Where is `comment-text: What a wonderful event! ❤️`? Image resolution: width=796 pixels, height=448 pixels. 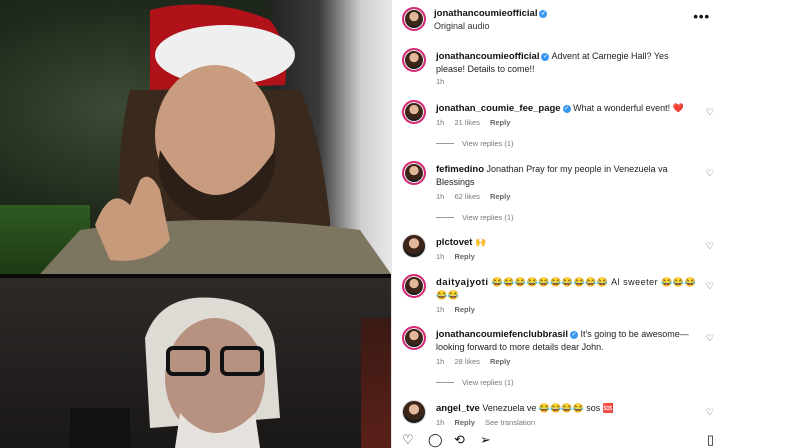
comment-text: What a wonderful event! ❤️ is located at coordinates (628, 108).